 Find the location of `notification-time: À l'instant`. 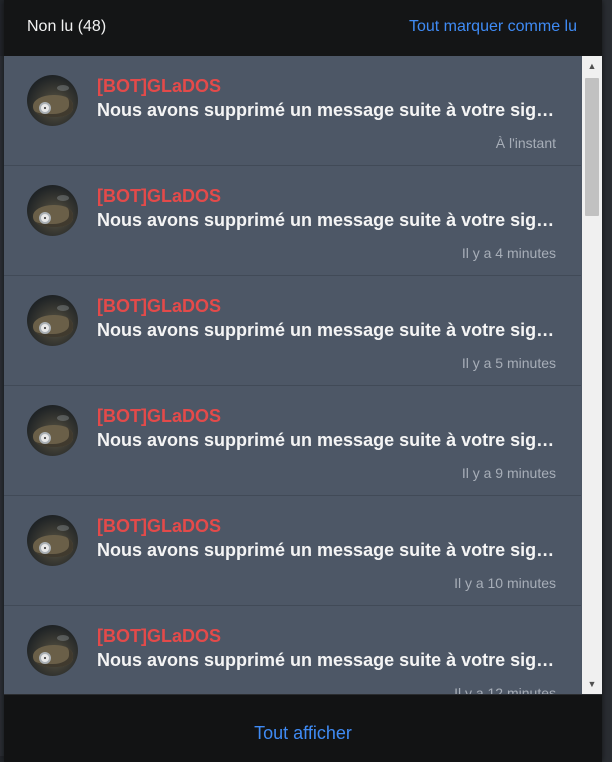

notification-time: À l'instant is located at coordinates (525, 143).